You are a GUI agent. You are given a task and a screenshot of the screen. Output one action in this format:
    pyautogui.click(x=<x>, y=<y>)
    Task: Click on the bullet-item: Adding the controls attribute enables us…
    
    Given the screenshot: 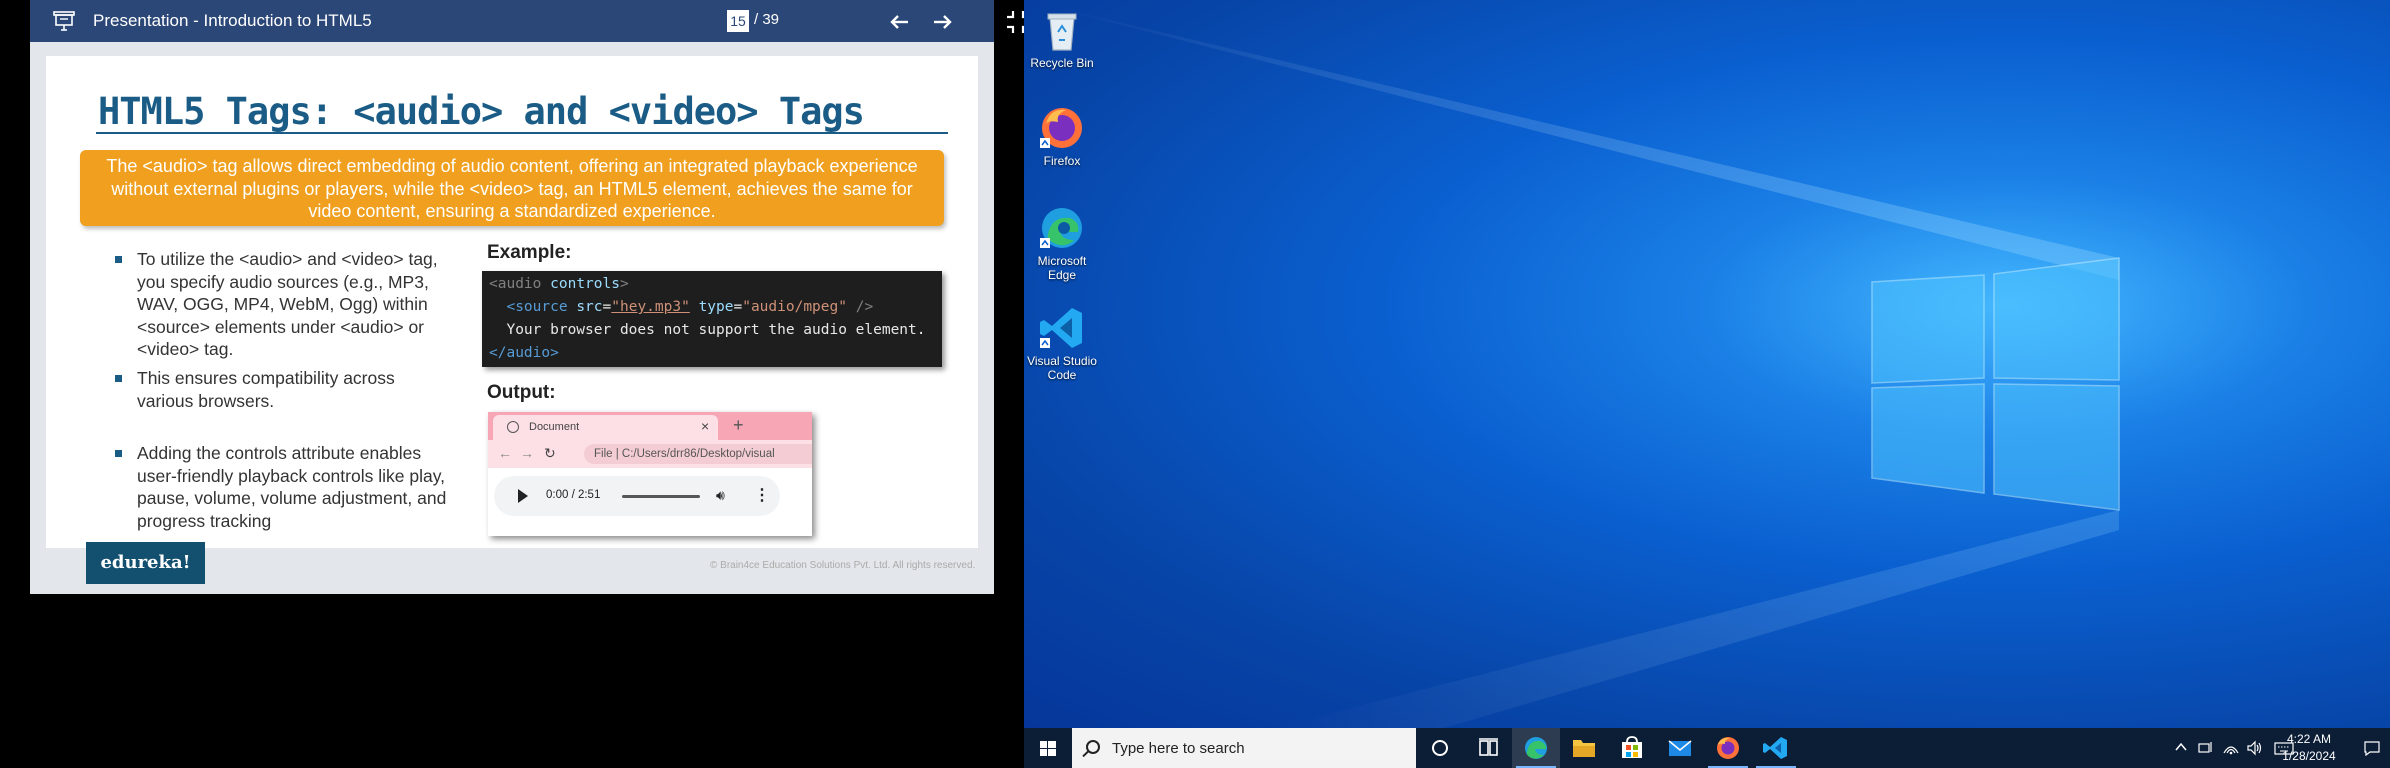 What is the action you would take?
    pyautogui.click(x=280, y=487)
    